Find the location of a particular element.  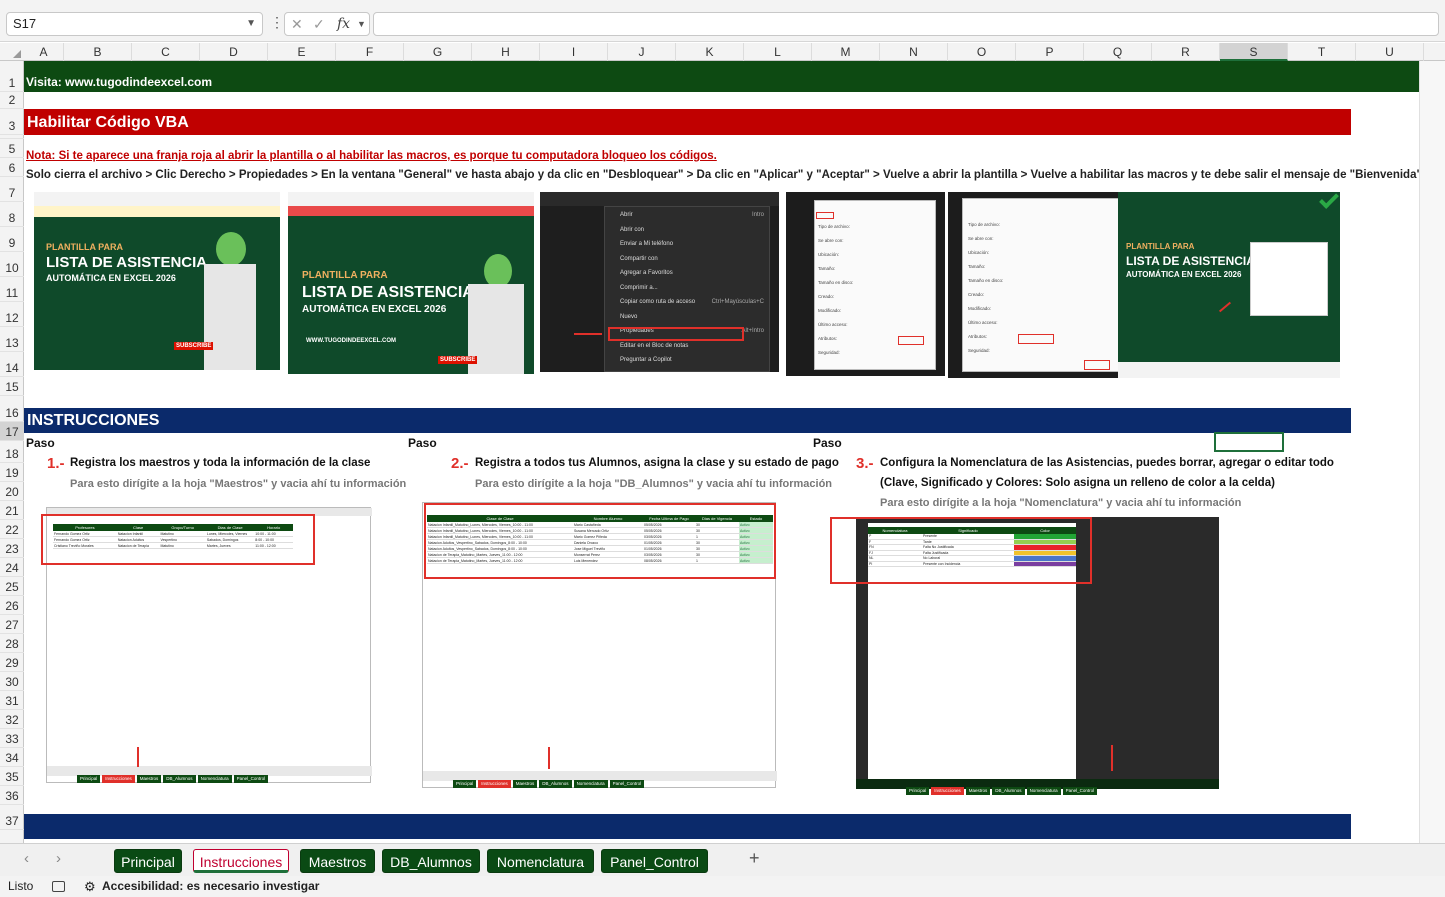

macro-record-icon is located at coordinates (58, 886).